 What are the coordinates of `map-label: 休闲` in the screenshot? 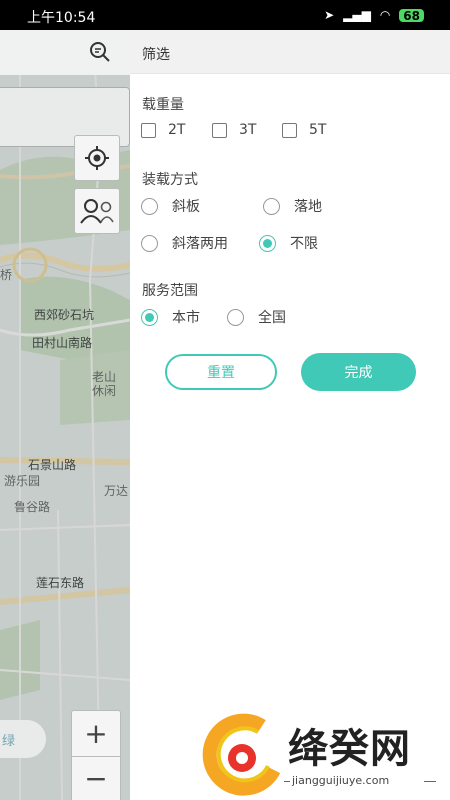 It's located at (104, 391).